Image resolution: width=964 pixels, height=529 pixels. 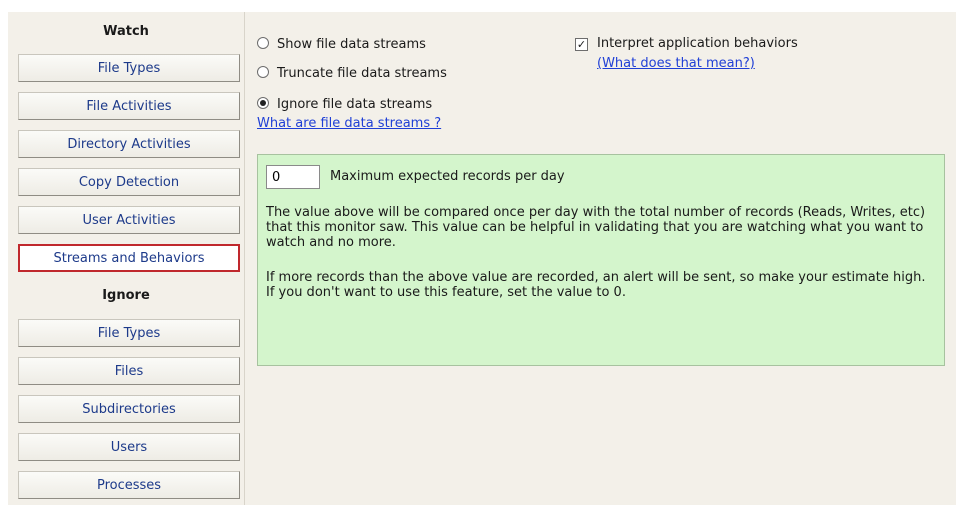 I want to click on watch-heading: Watch, so click(x=126, y=31).